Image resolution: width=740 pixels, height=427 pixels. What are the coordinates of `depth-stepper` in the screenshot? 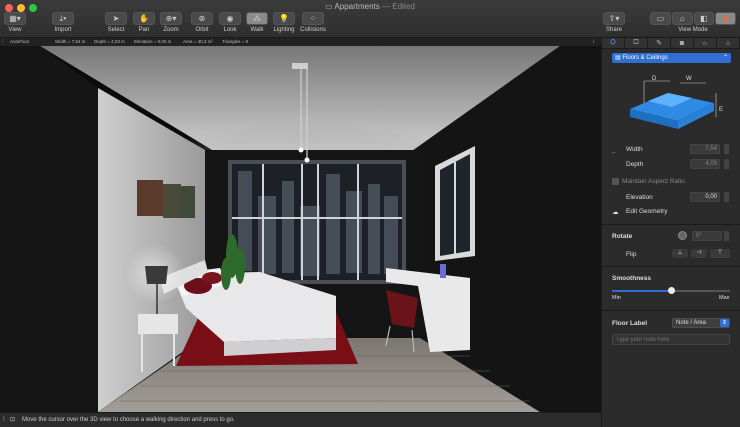 It's located at (726, 164).